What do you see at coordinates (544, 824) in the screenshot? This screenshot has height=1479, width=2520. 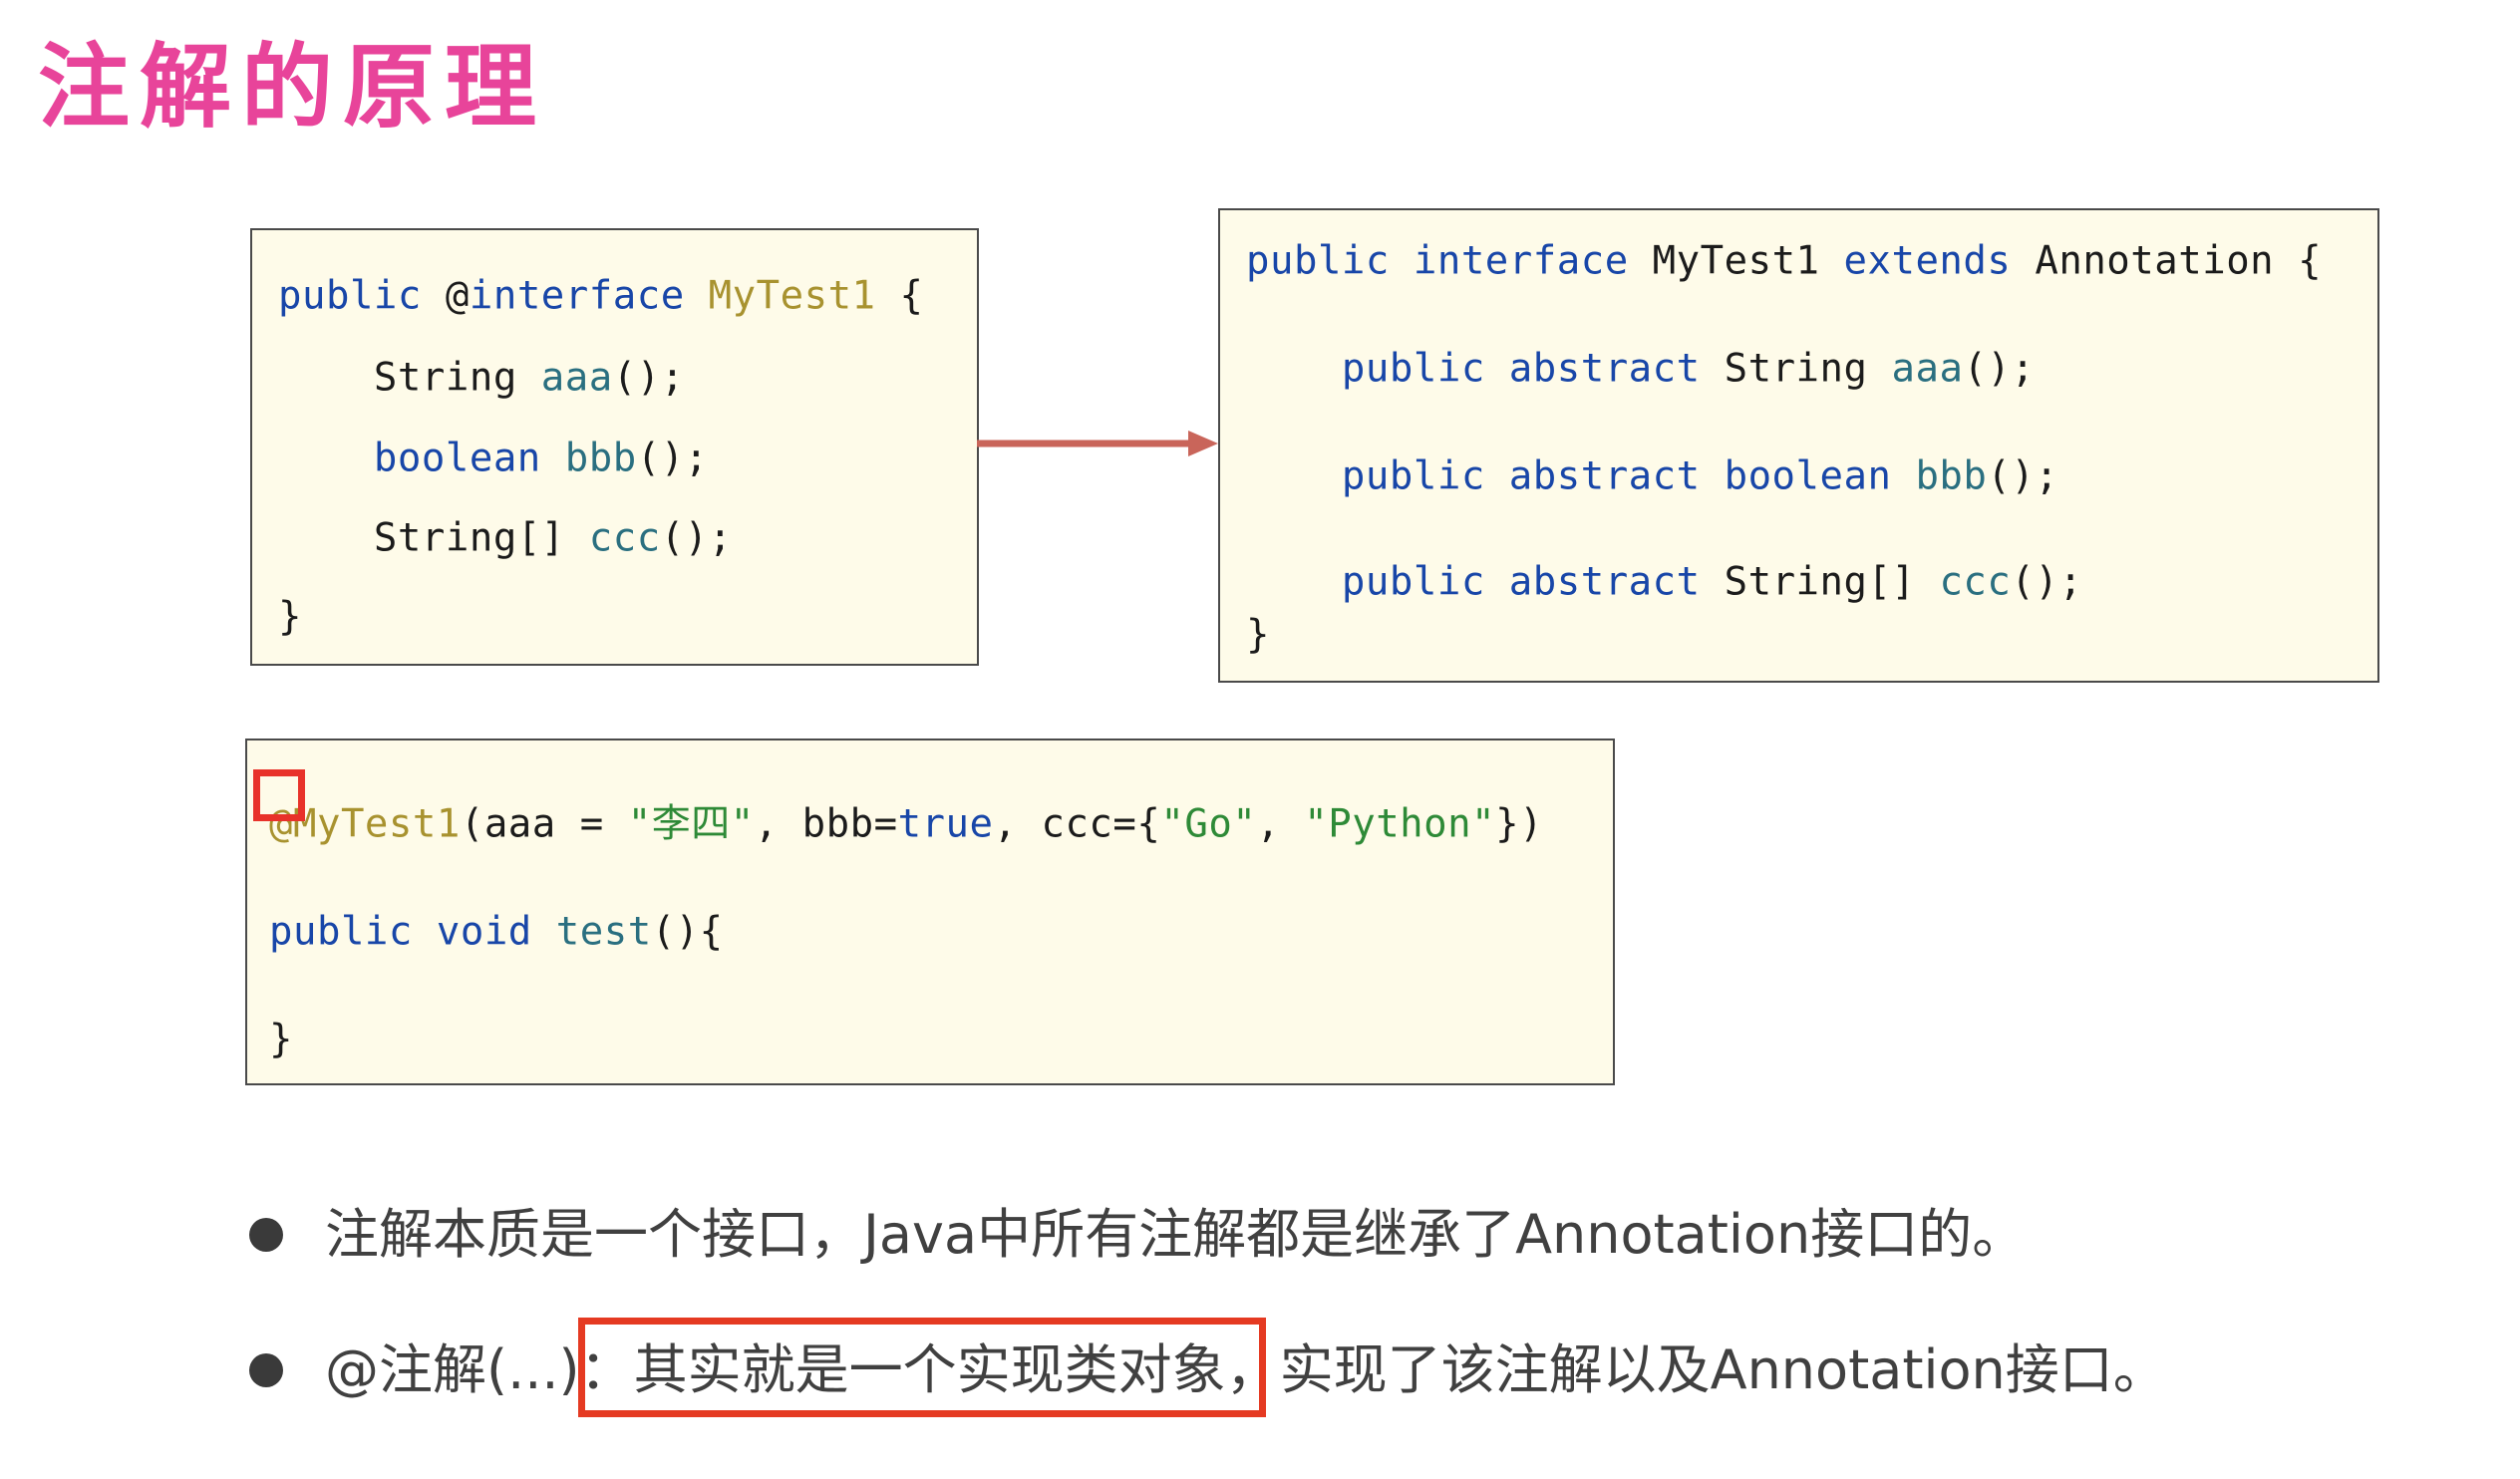 I see `code-token-plain: (aaa =` at bounding box center [544, 824].